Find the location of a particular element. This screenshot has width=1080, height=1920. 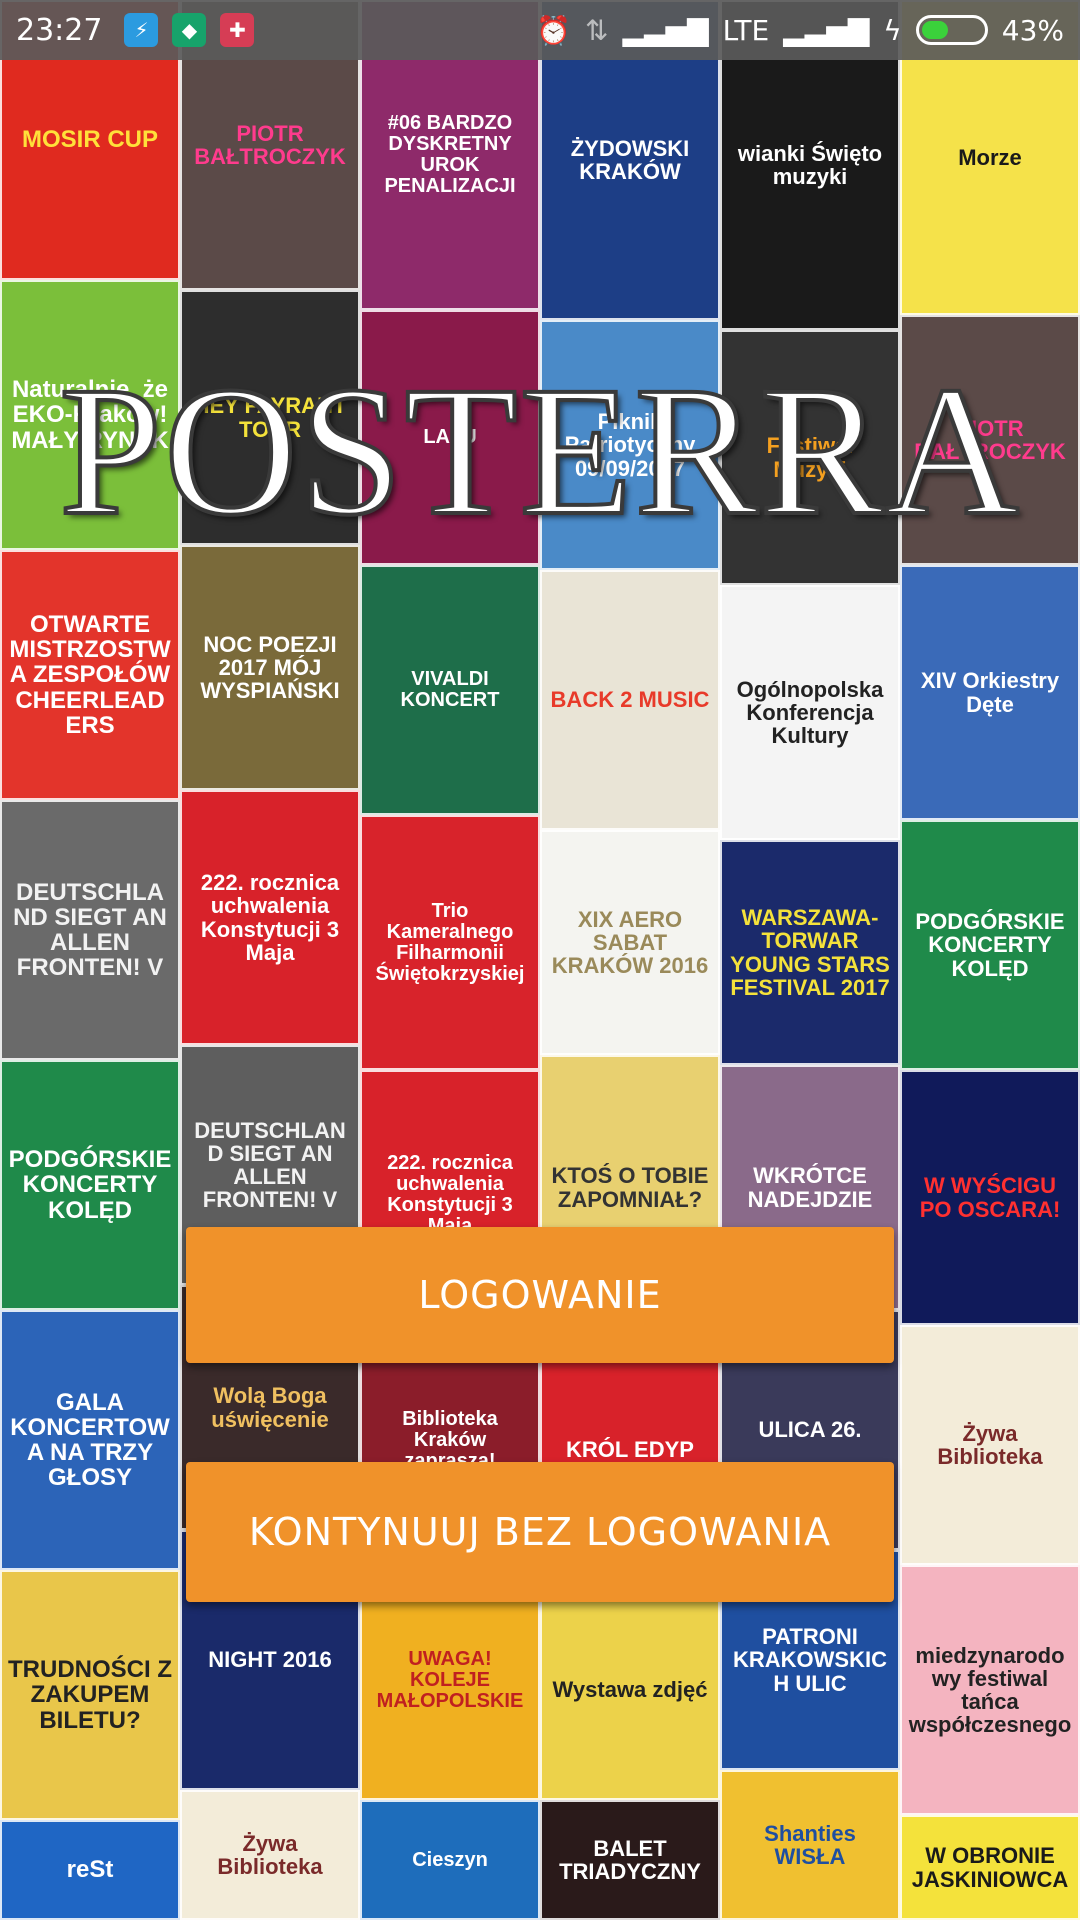

poster-tile: NOC POEZJI 2017 MÓJ WYSPIAŃSKI is located at coordinates (270, 667).